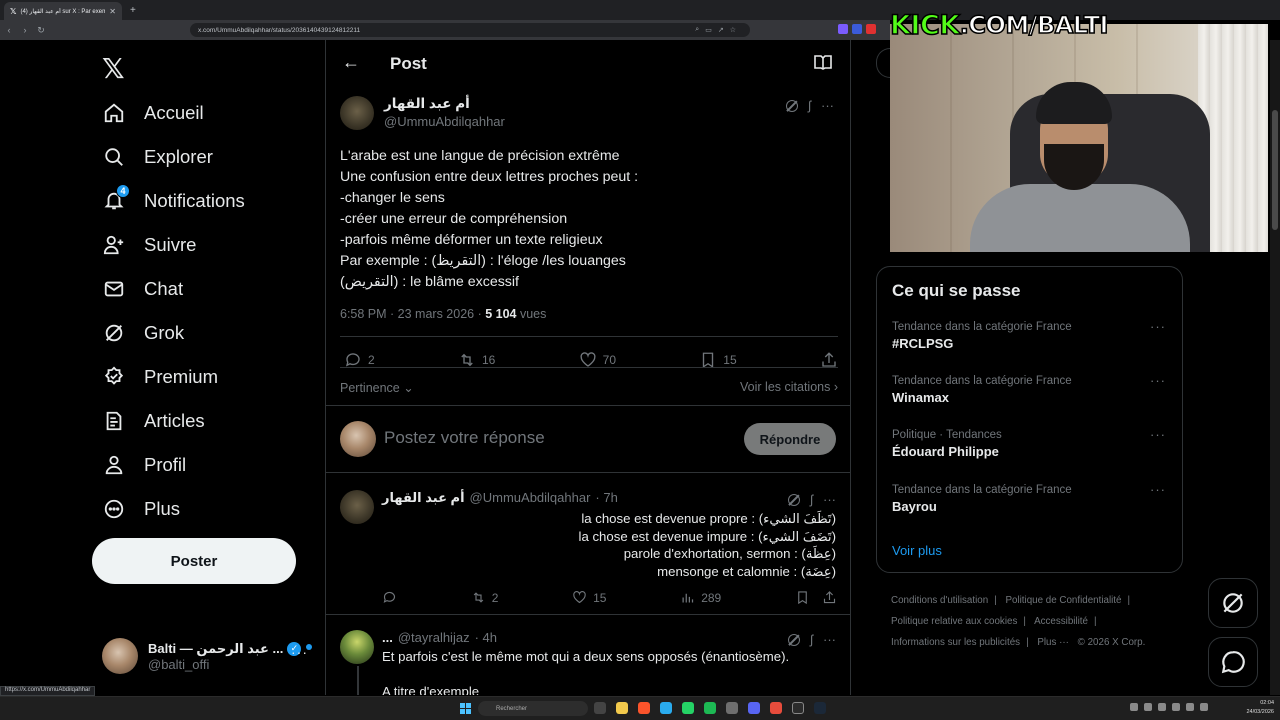 The height and width of the screenshot is (720, 1280). I want to click on sort-dropdown: Pertinence ⌄, so click(377, 387).